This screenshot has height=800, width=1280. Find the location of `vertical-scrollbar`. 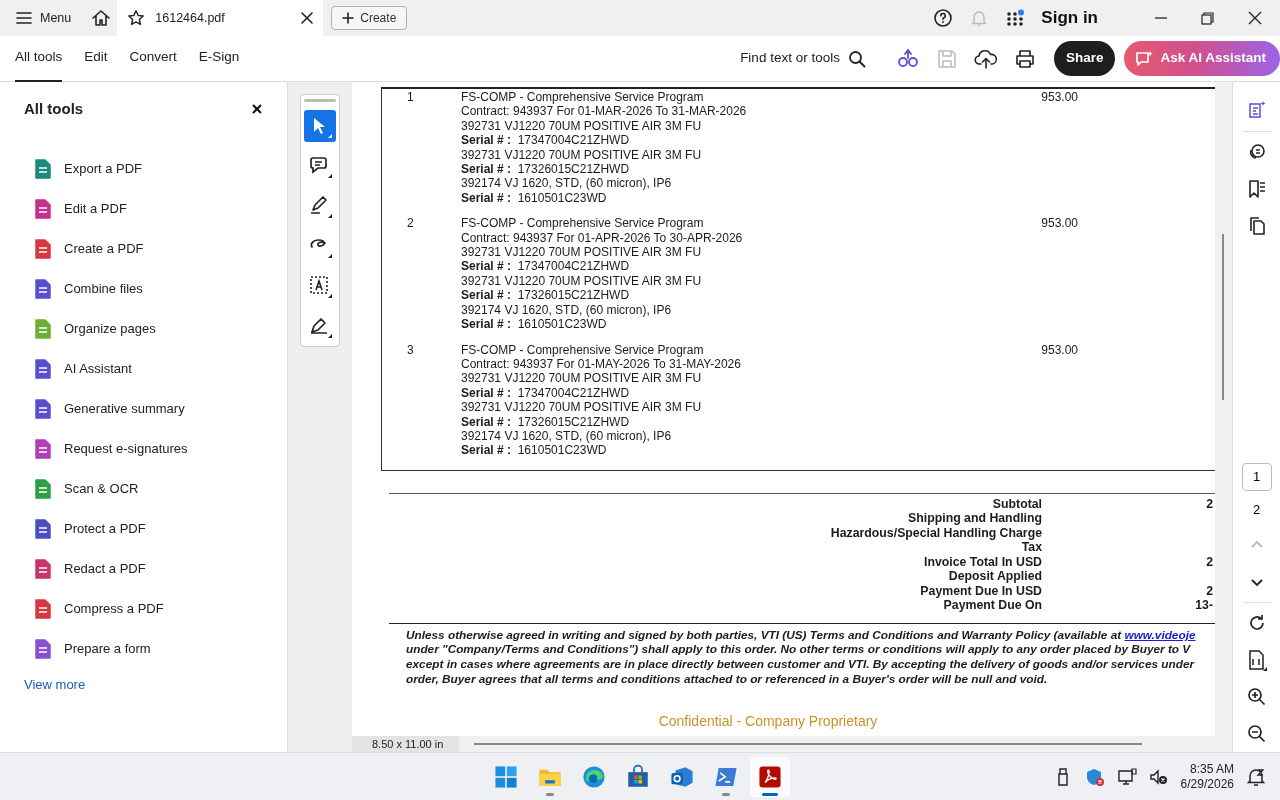

vertical-scrollbar is located at coordinates (1223, 409).